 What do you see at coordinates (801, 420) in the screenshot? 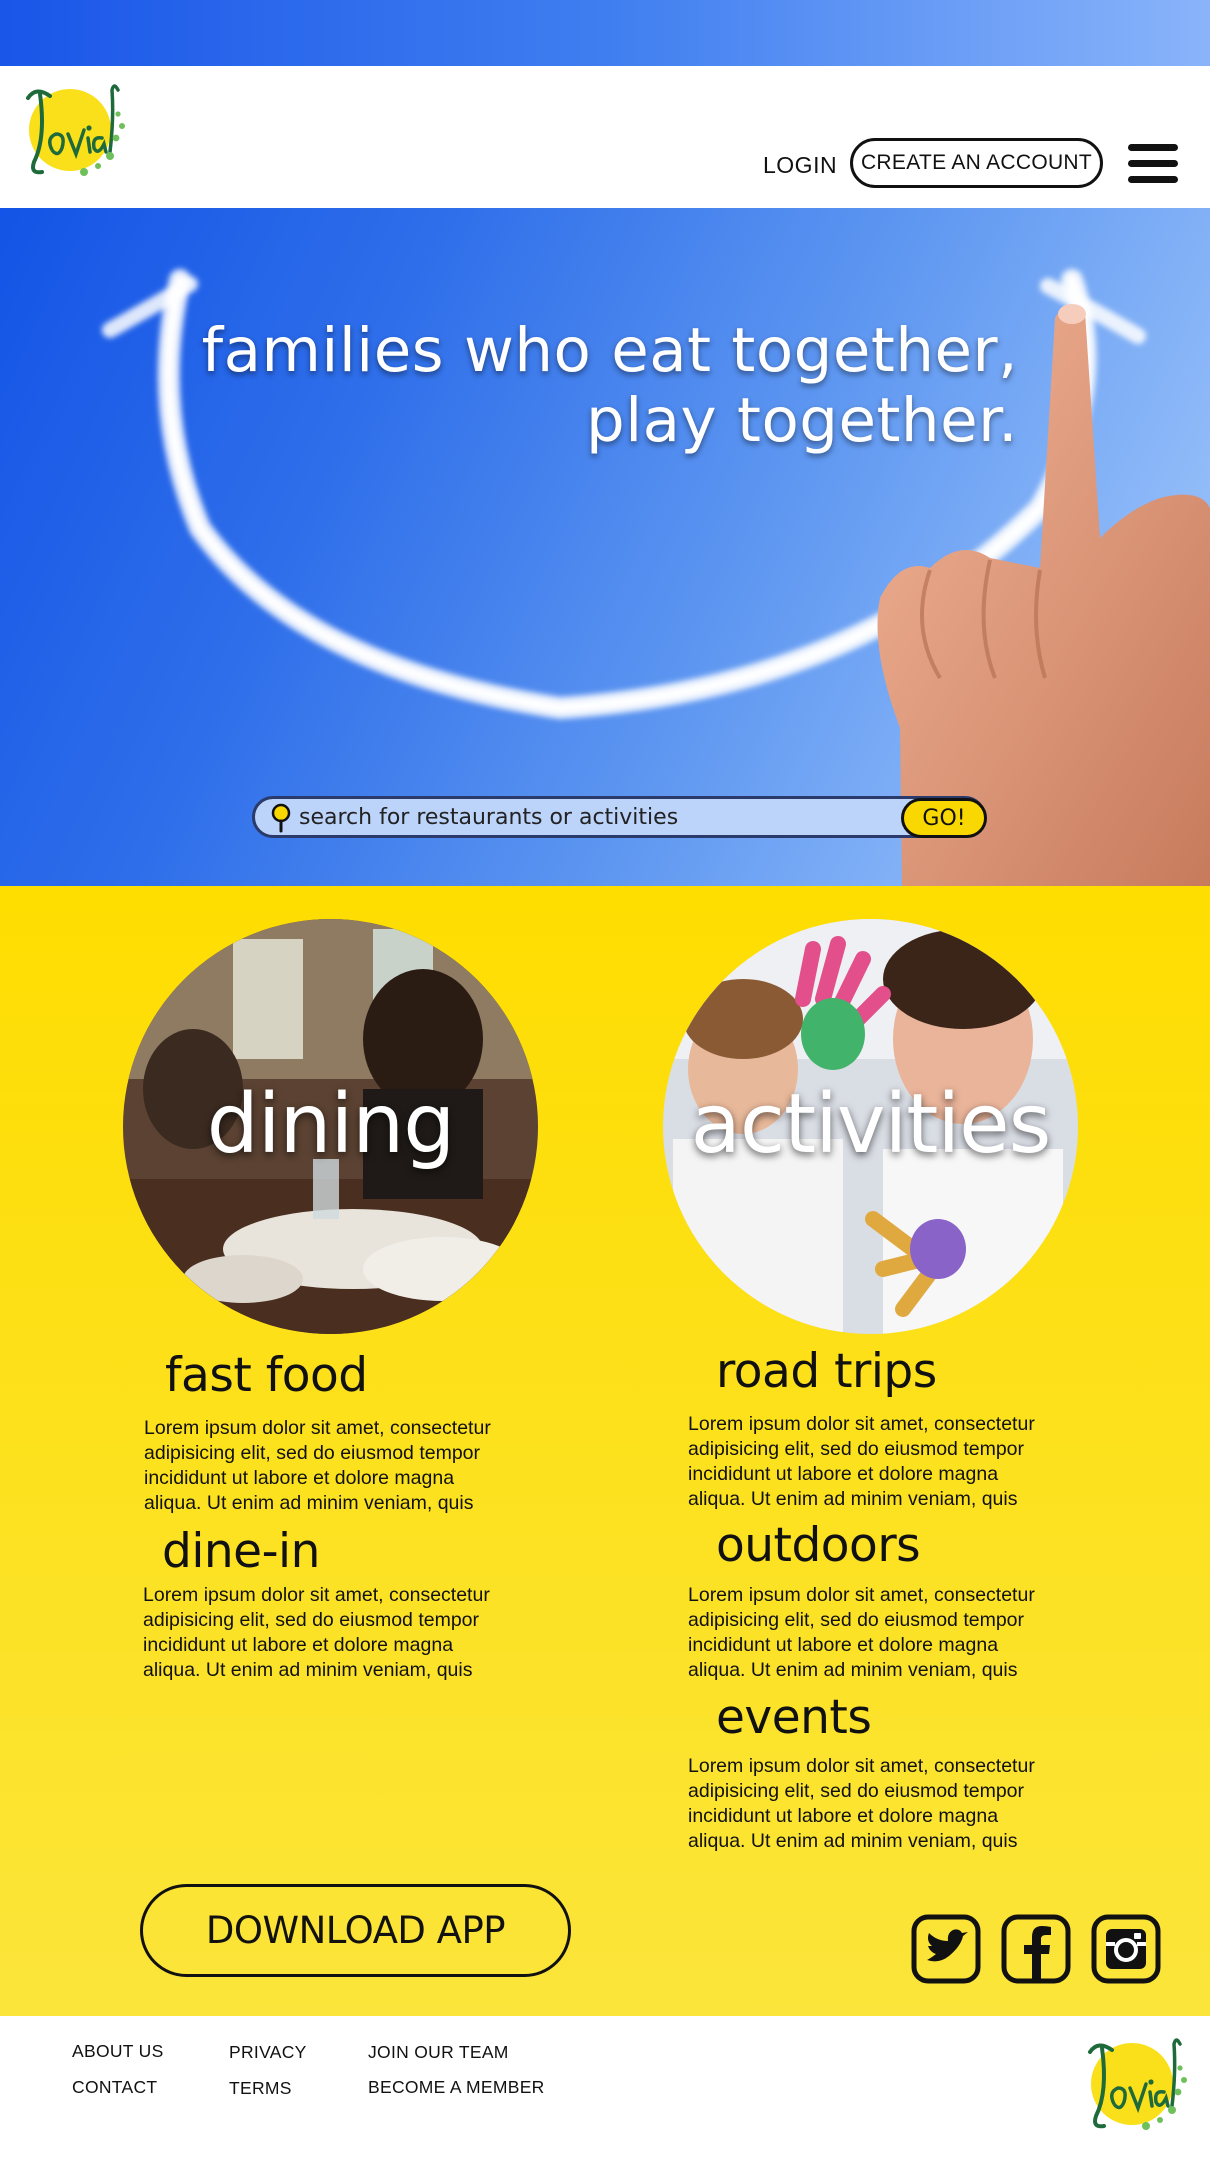
I see `tagline-line-2: play together.` at bounding box center [801, 420].